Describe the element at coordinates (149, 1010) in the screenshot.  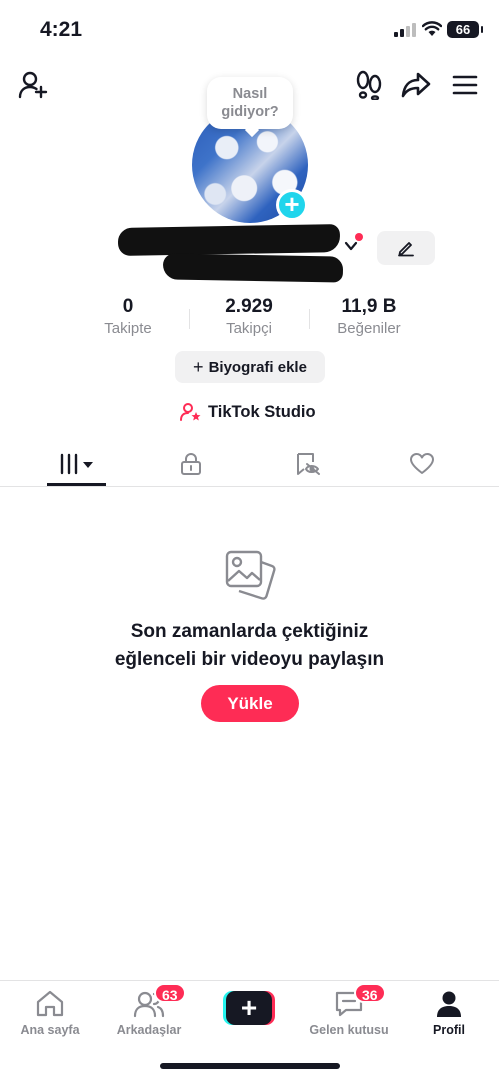
I see `nav-friends: 63 Arkadaşlar` at that location.